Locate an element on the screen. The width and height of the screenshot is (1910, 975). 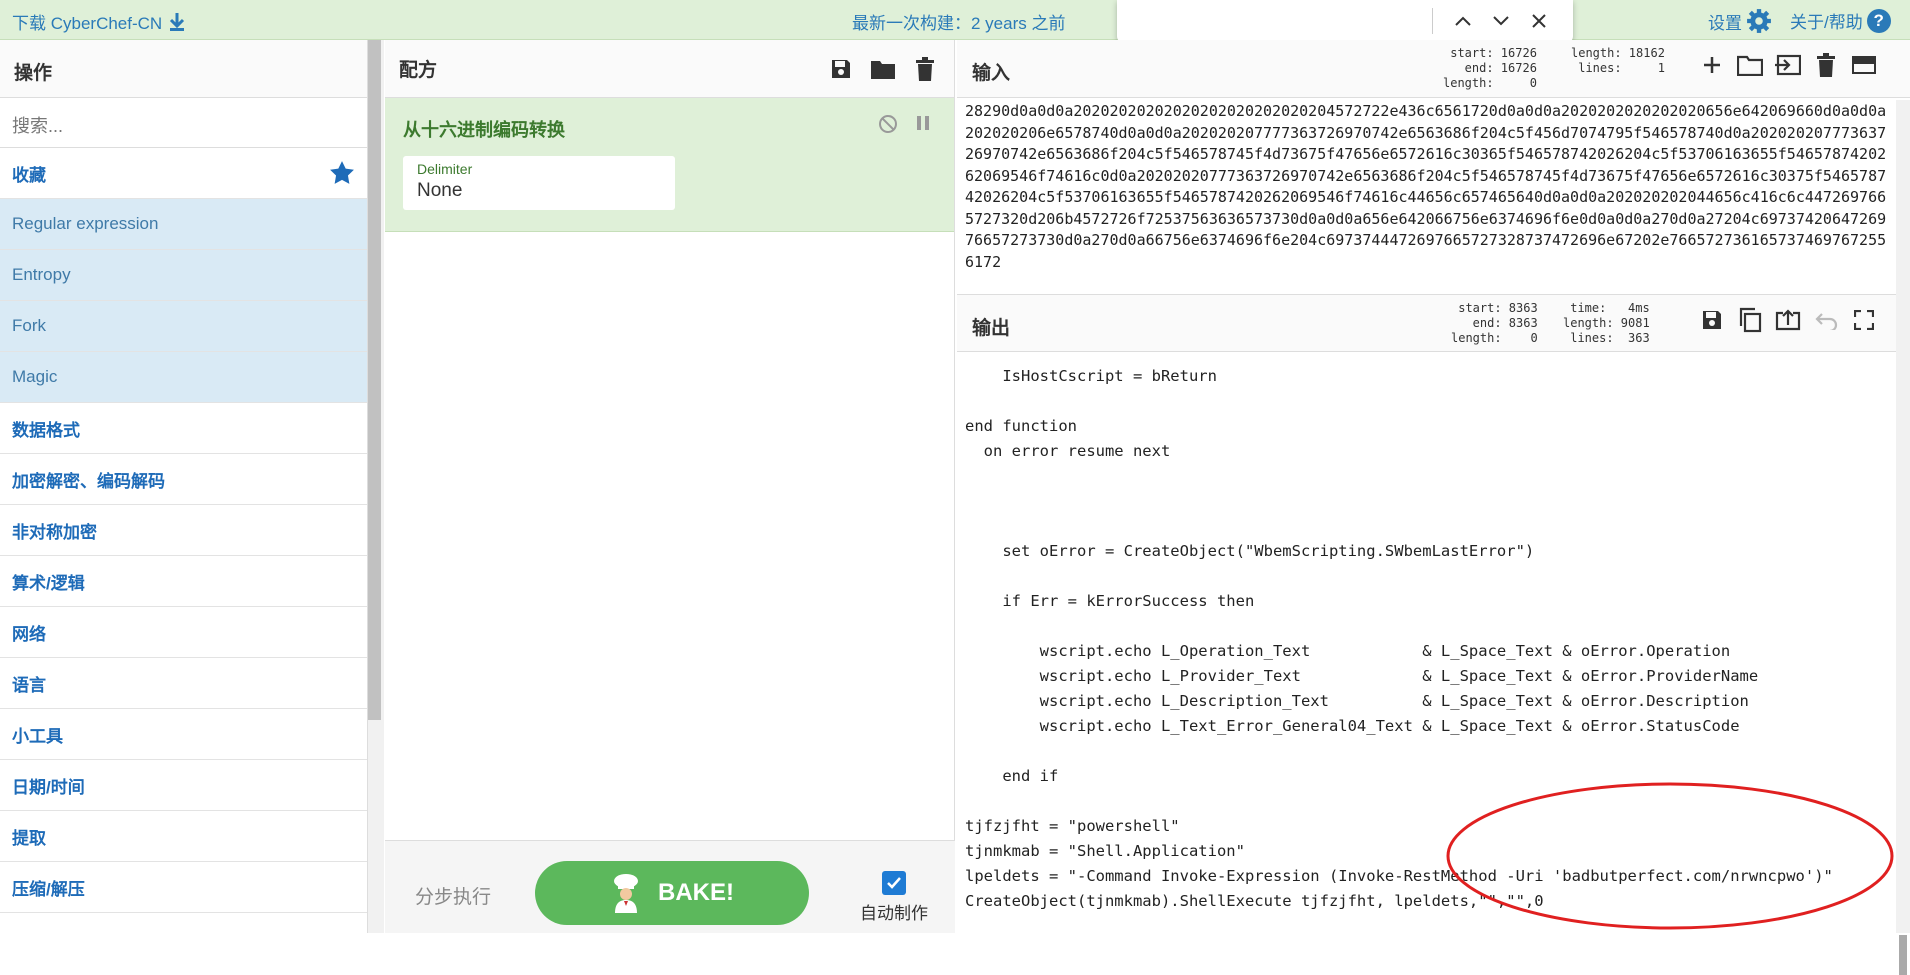
upload-icon is located at coordinates (1788, 320).